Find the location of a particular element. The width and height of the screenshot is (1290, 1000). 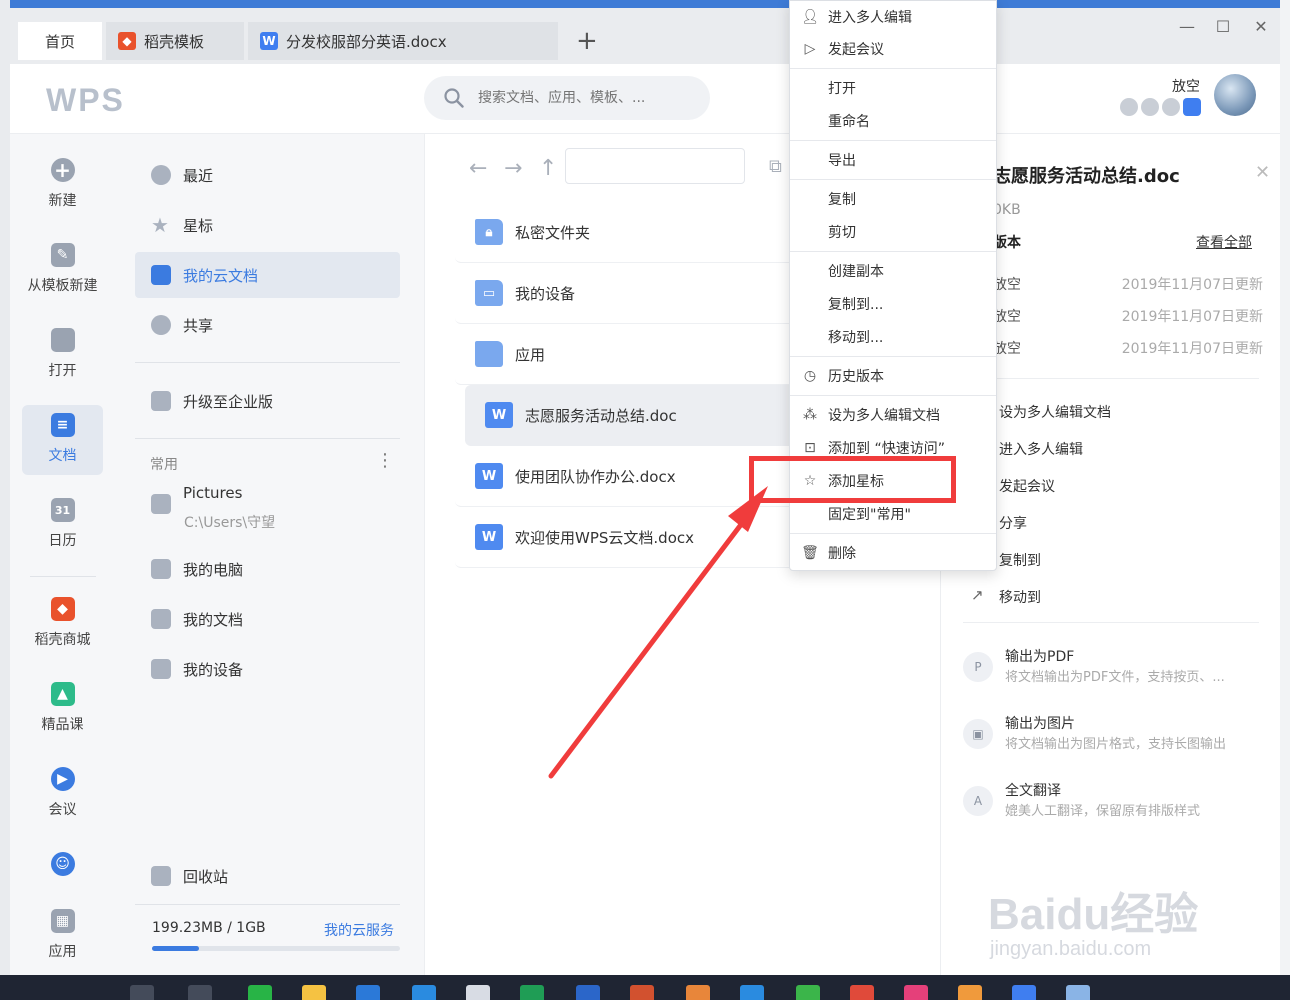

search-box is located at coordinates (567, 98).